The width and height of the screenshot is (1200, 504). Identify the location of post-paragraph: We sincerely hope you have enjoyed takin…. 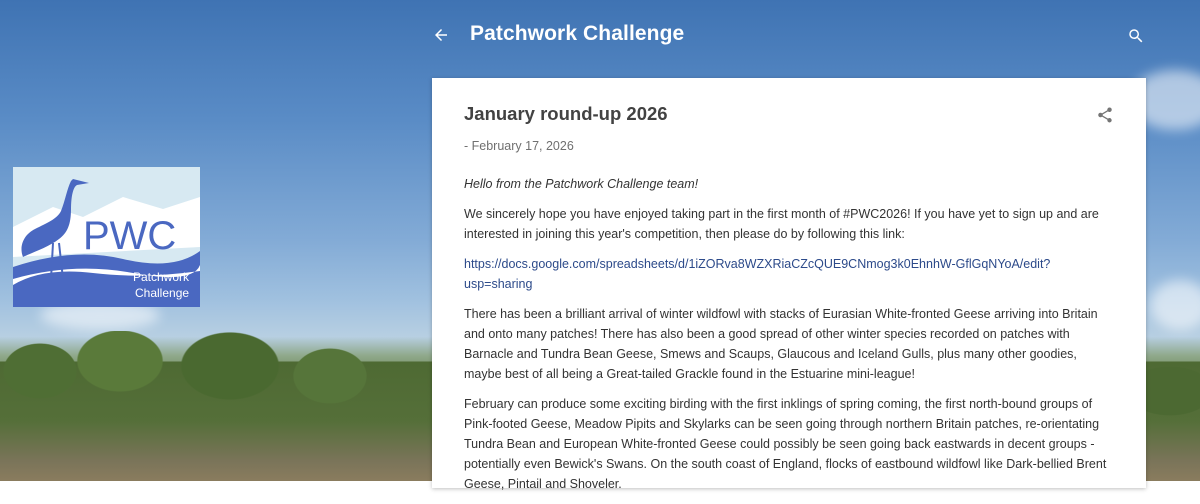
(781, 224).